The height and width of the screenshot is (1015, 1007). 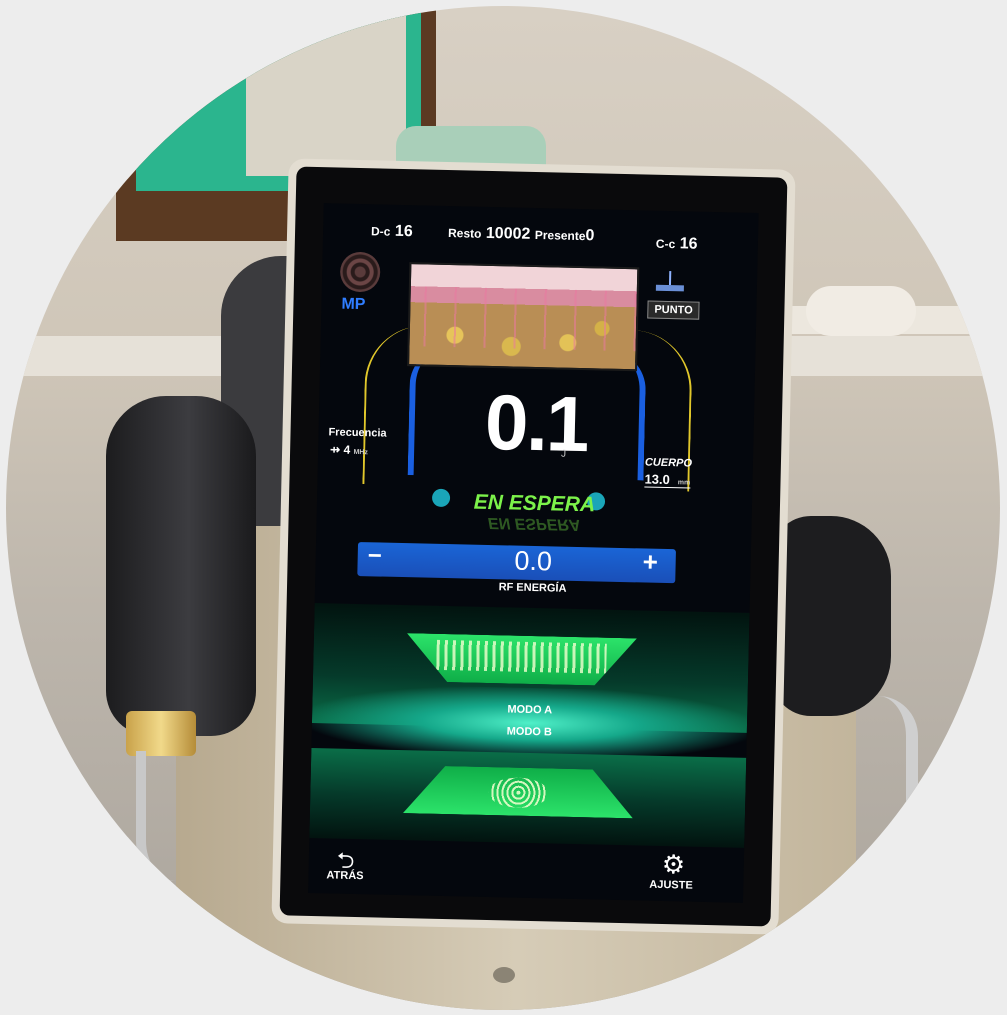 What do you see at coordinates (670, 283) in the screenshot?
I see `point-icon` at bounding box center [670, 283].